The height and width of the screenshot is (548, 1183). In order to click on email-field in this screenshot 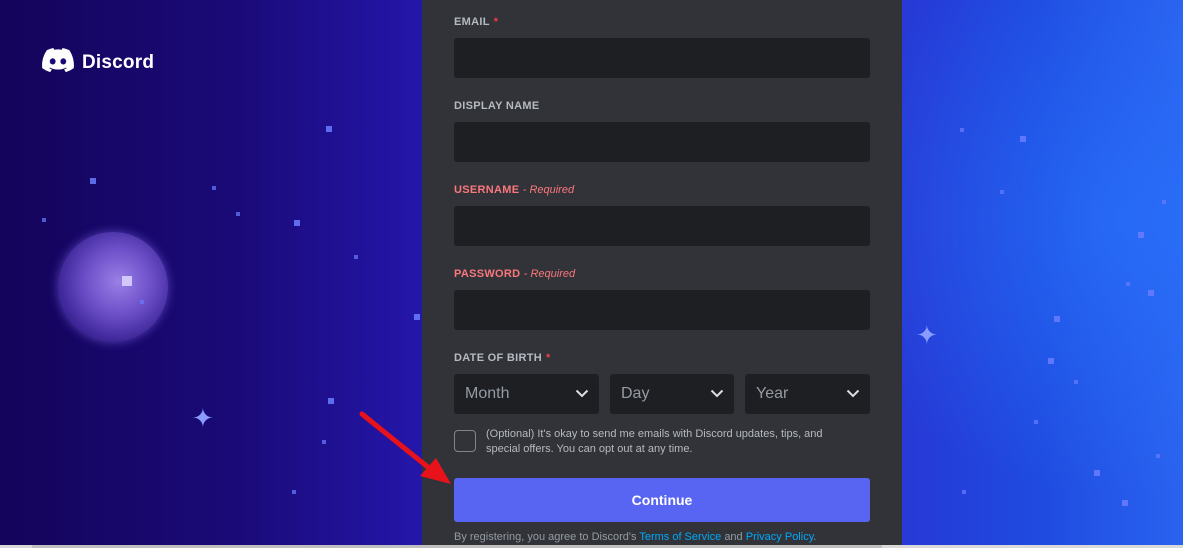, I will do `click(662, 58)`.